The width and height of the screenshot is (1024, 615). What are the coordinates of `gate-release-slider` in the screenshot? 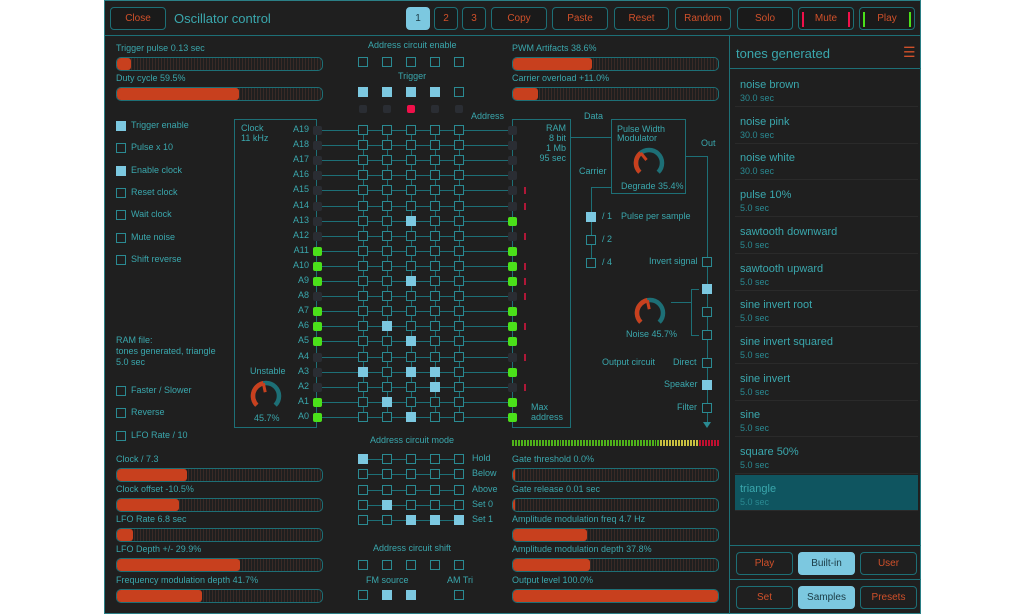 It's located at (615, 505).